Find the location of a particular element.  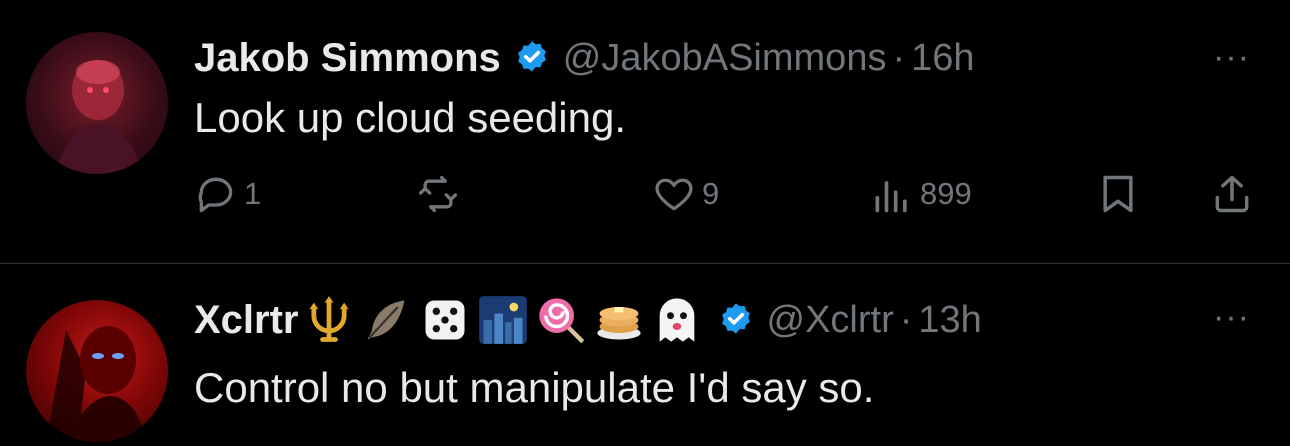

bookmark-icon is located at coordinates (1118, 194).